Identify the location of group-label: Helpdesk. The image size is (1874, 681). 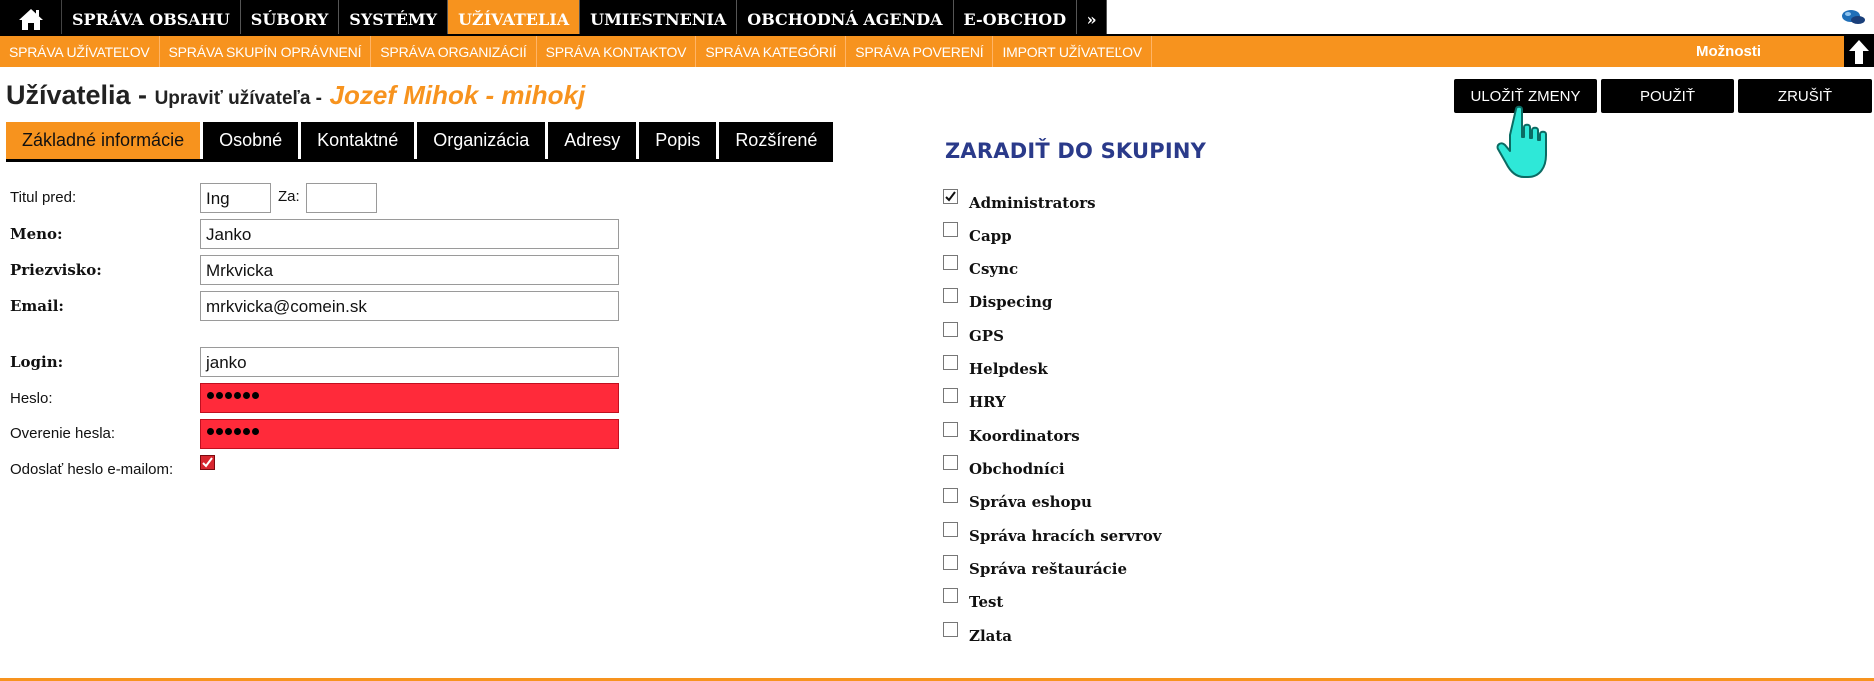
(1008, 369).